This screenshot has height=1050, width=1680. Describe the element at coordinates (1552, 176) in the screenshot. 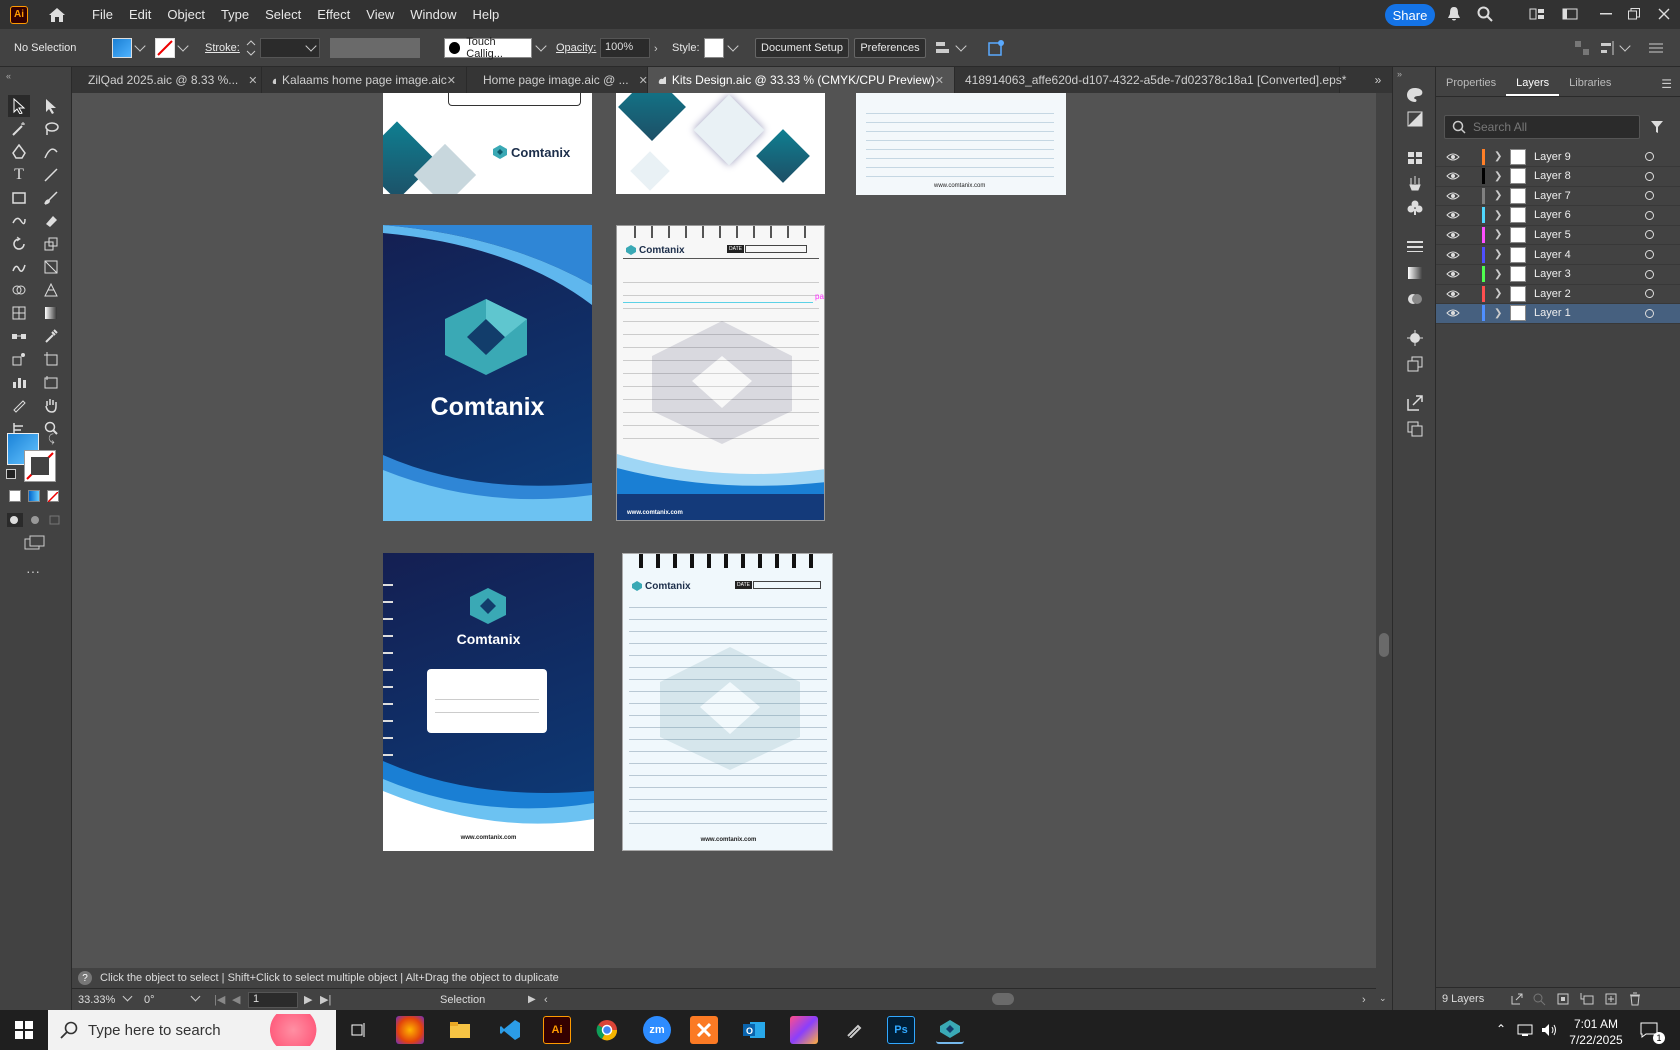

I see `layer-name: Layer 8` at that location.